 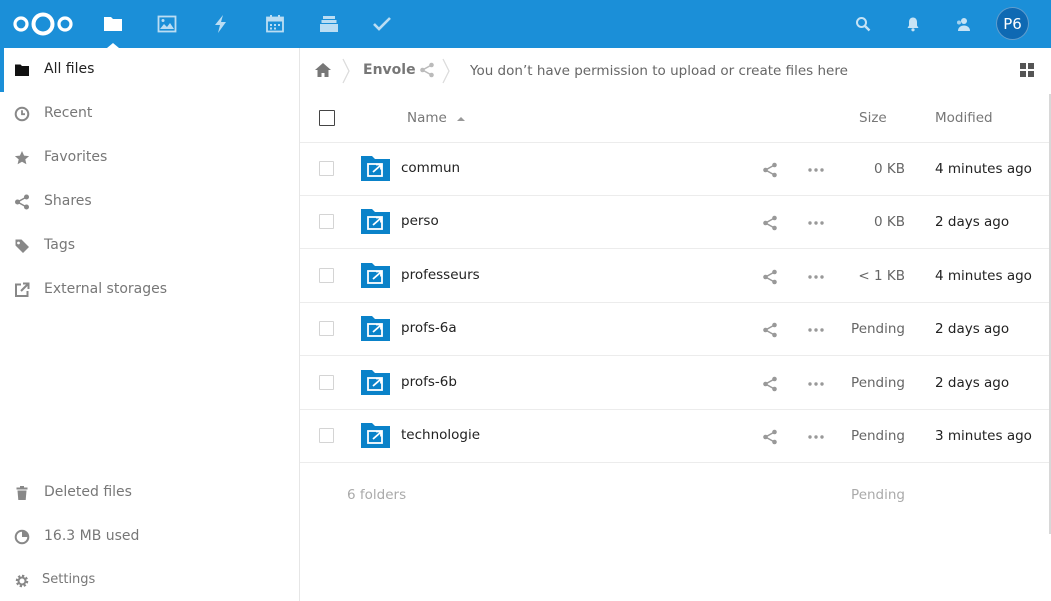 I want to click on sidebar-item-label: Tags, so click(x=59, y=245).